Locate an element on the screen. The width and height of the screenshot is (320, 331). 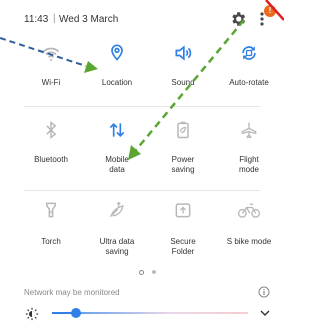
auto-rotate-icon is located at coordinates (249, 53).